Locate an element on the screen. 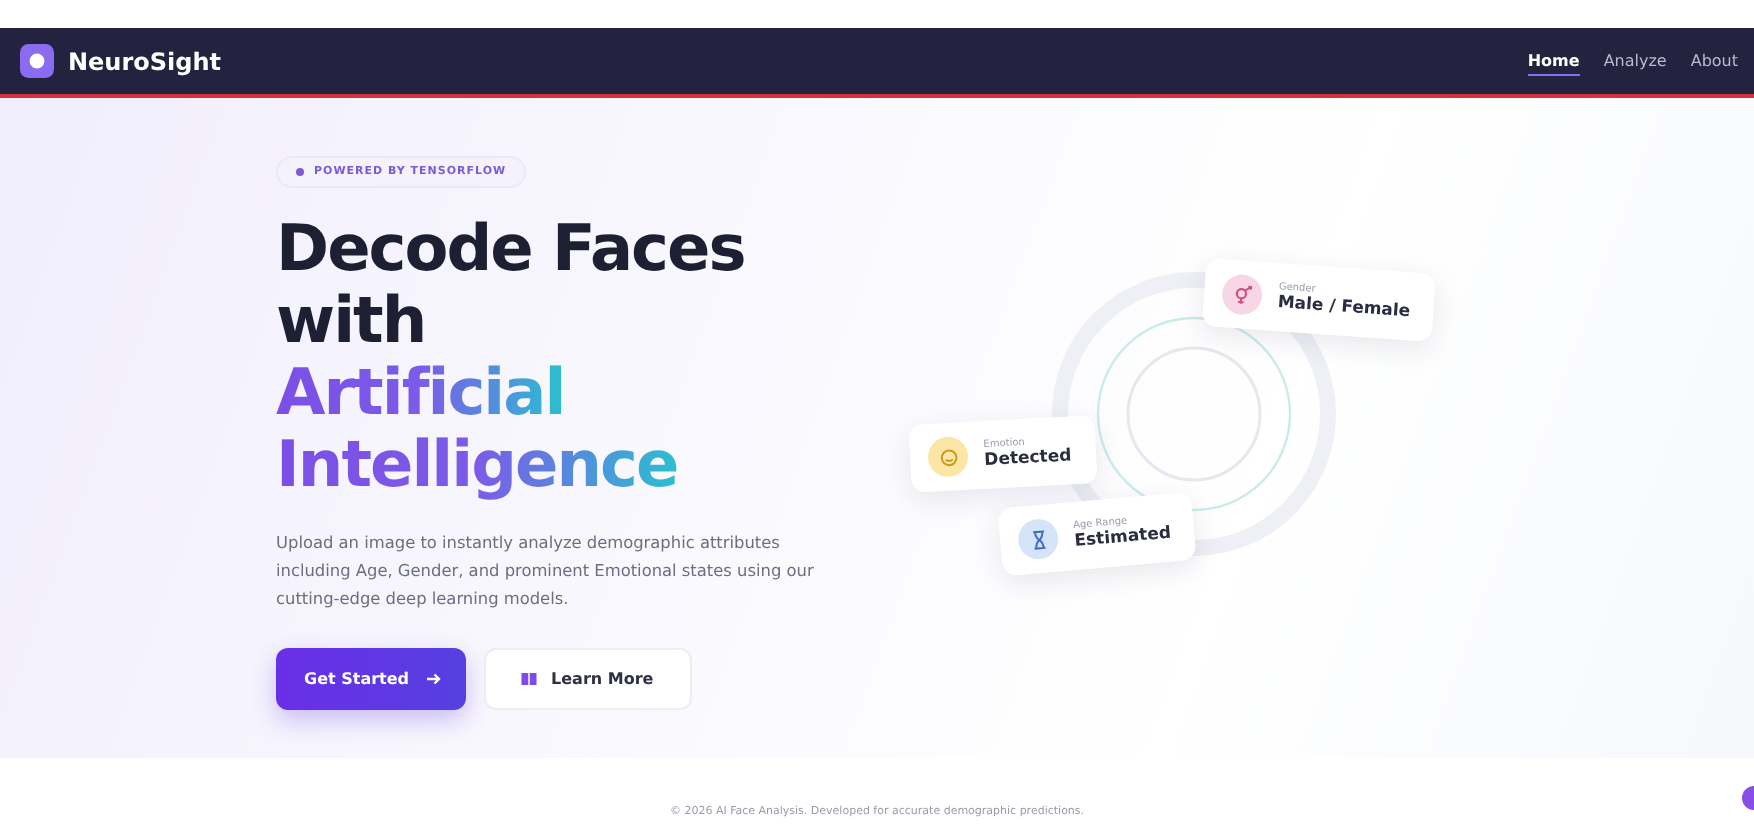 The image size is (1754, 824). gender-icon is located at coordinates (1242, 294).